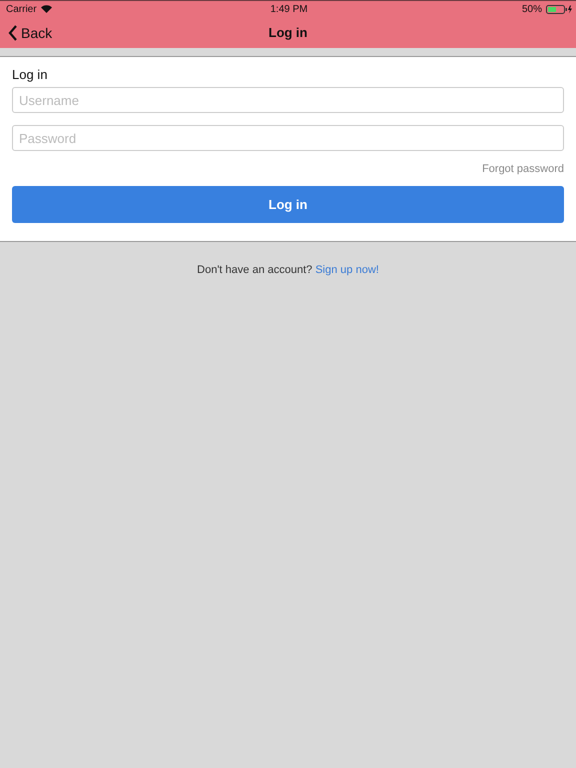 Image resolution: width=576 pixels, height=768 pixels. I want to click on forgot-password-link: Forgot password, so click(523, 169).